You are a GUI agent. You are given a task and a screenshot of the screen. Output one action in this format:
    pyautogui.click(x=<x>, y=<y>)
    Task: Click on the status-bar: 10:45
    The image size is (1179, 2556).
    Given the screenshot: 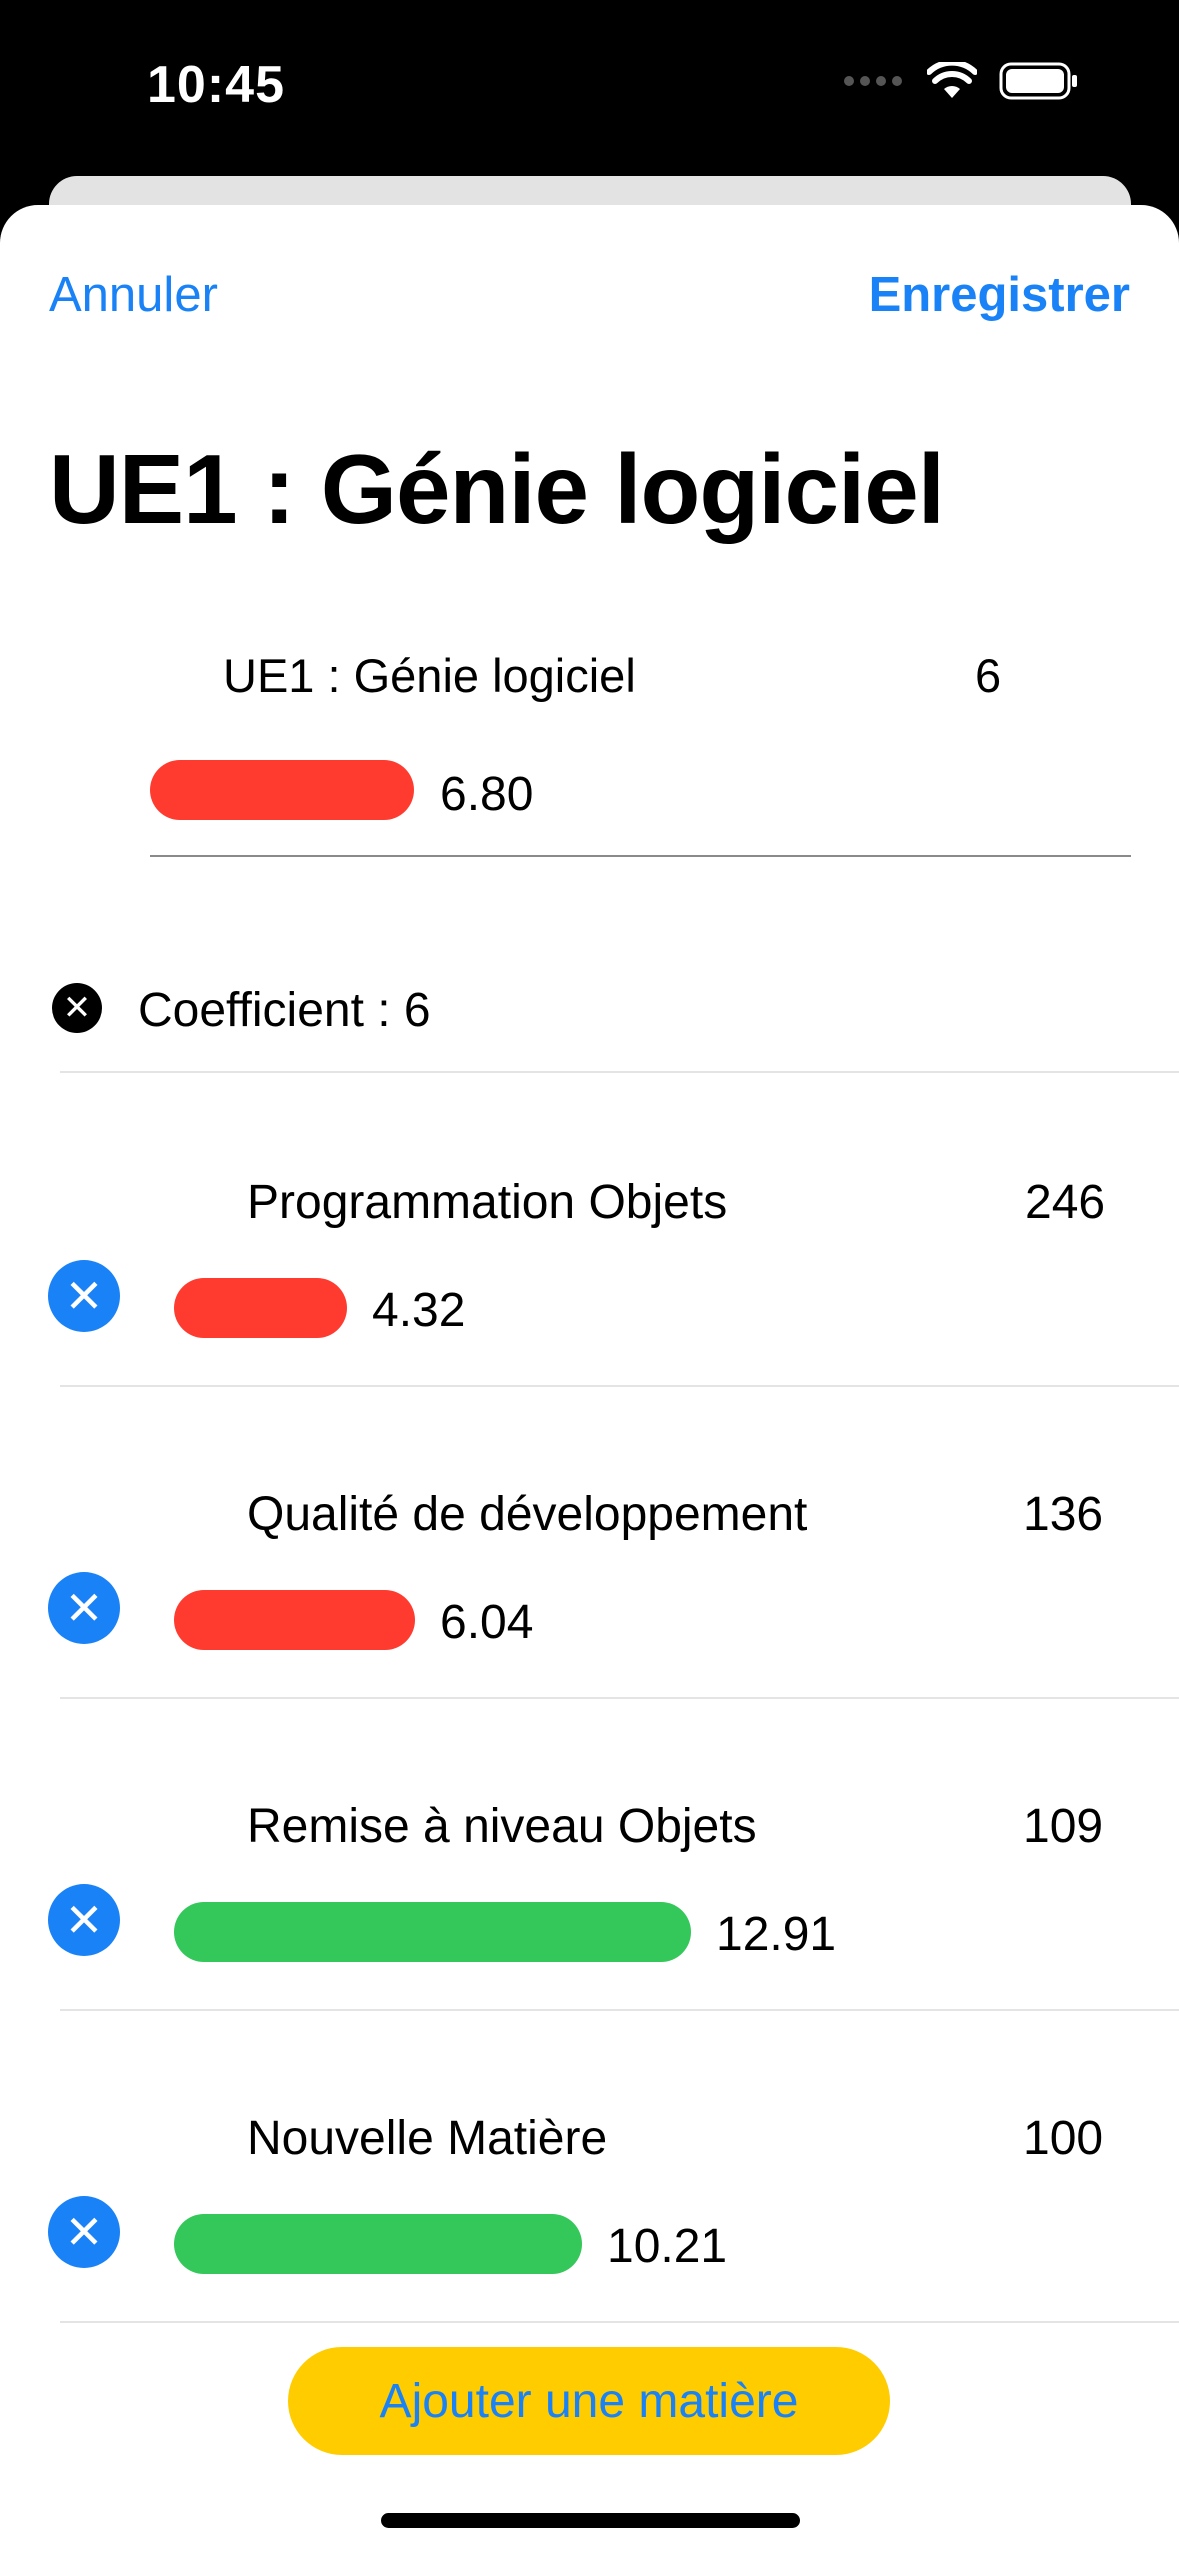 What is the action you would take?
    pyautogui.click(x=589, y=87)
    